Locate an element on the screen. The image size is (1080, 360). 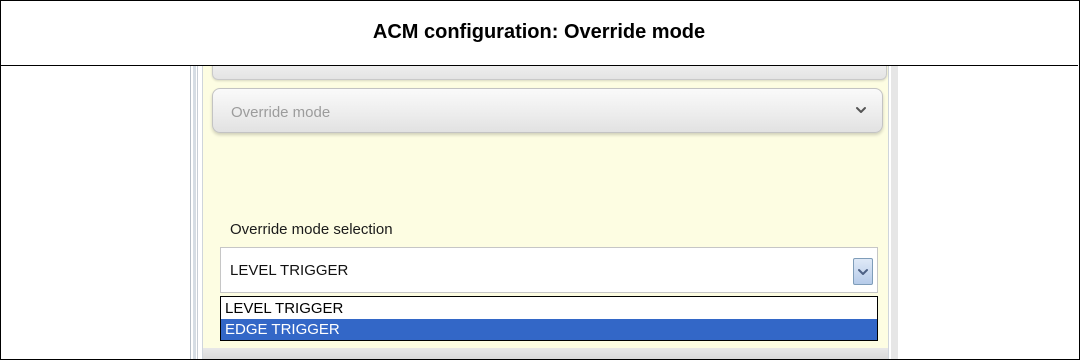
override-mode-select: LEVEL TRIGGER is located at coordinates (549, 270).